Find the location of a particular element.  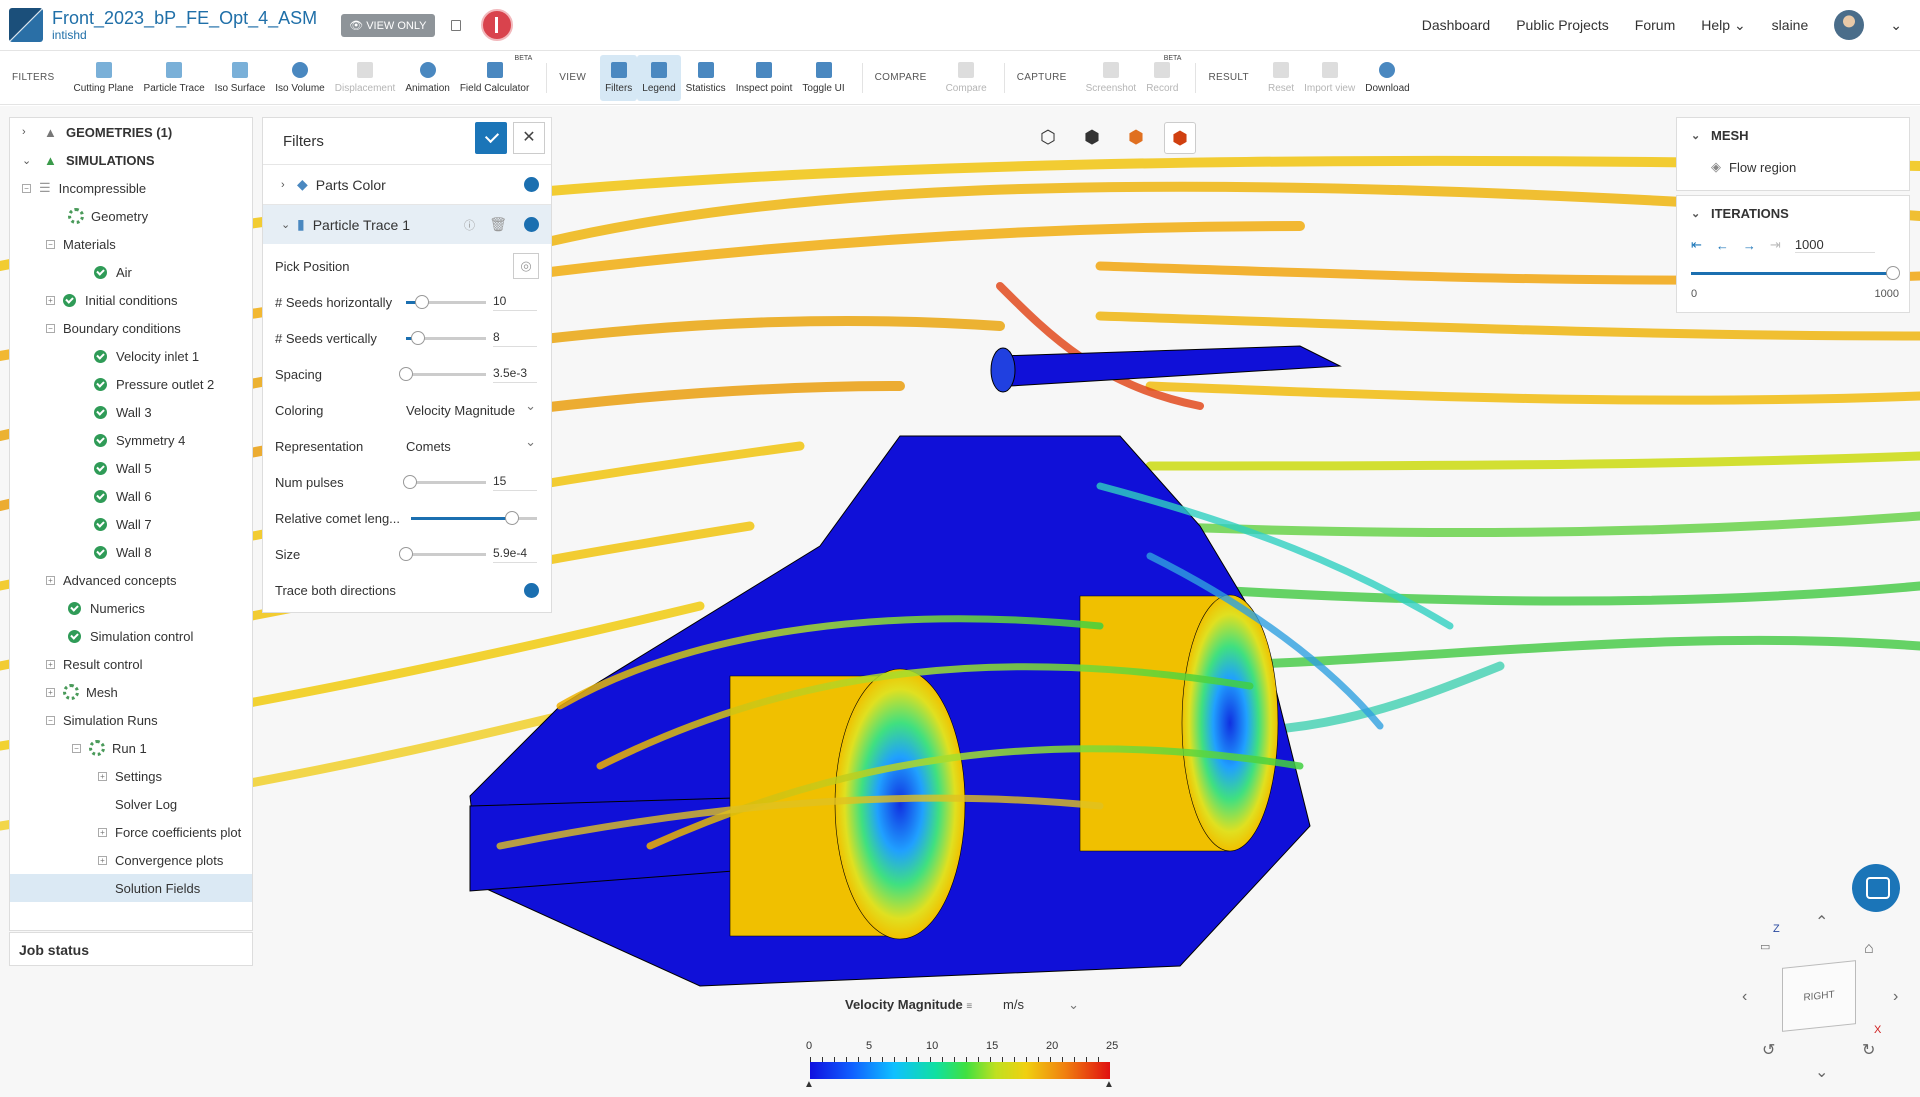

iso-surface-button: Iso Surface is located at coordinates (240, 78).